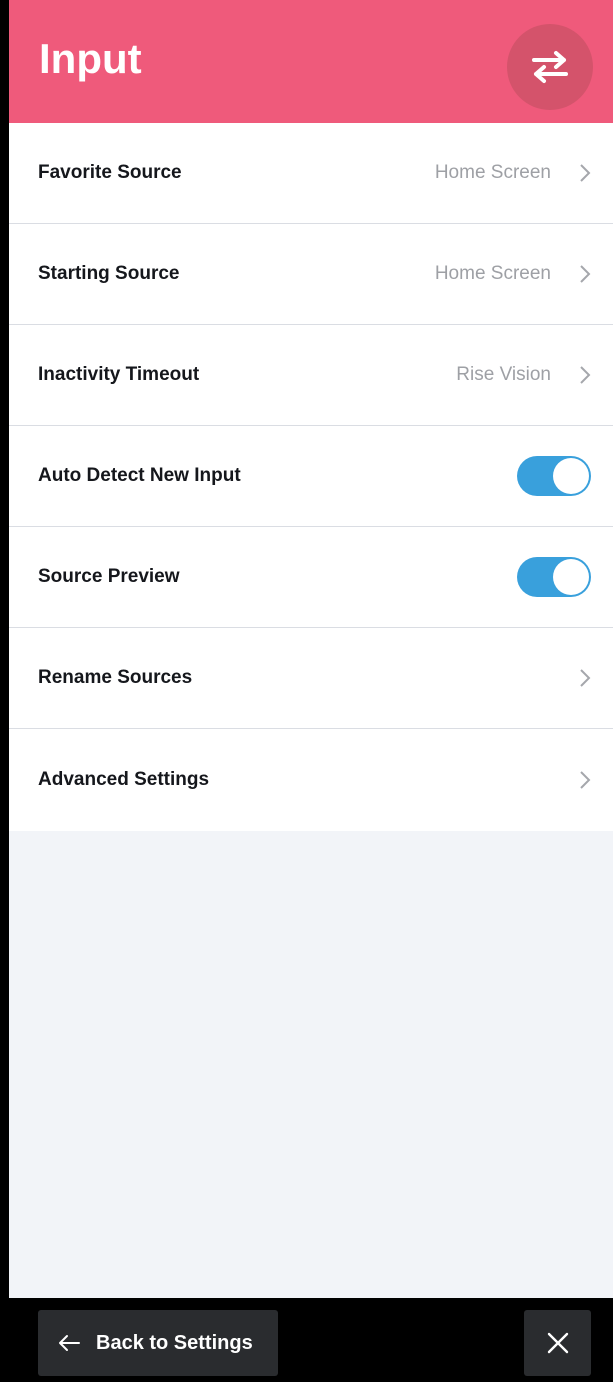  I want to click on swap-arrows-icon, so click(550, 67).